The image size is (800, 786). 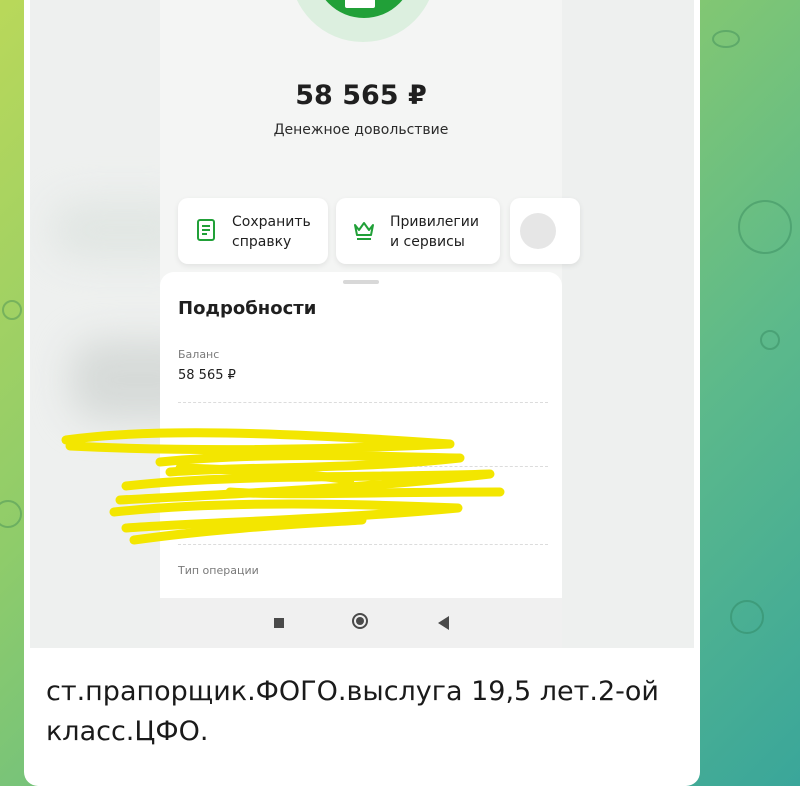 What do you see at coordinates (247, 308) in the screenshot?
I see `details-title: Подробности` at bounding box center [247, 308].